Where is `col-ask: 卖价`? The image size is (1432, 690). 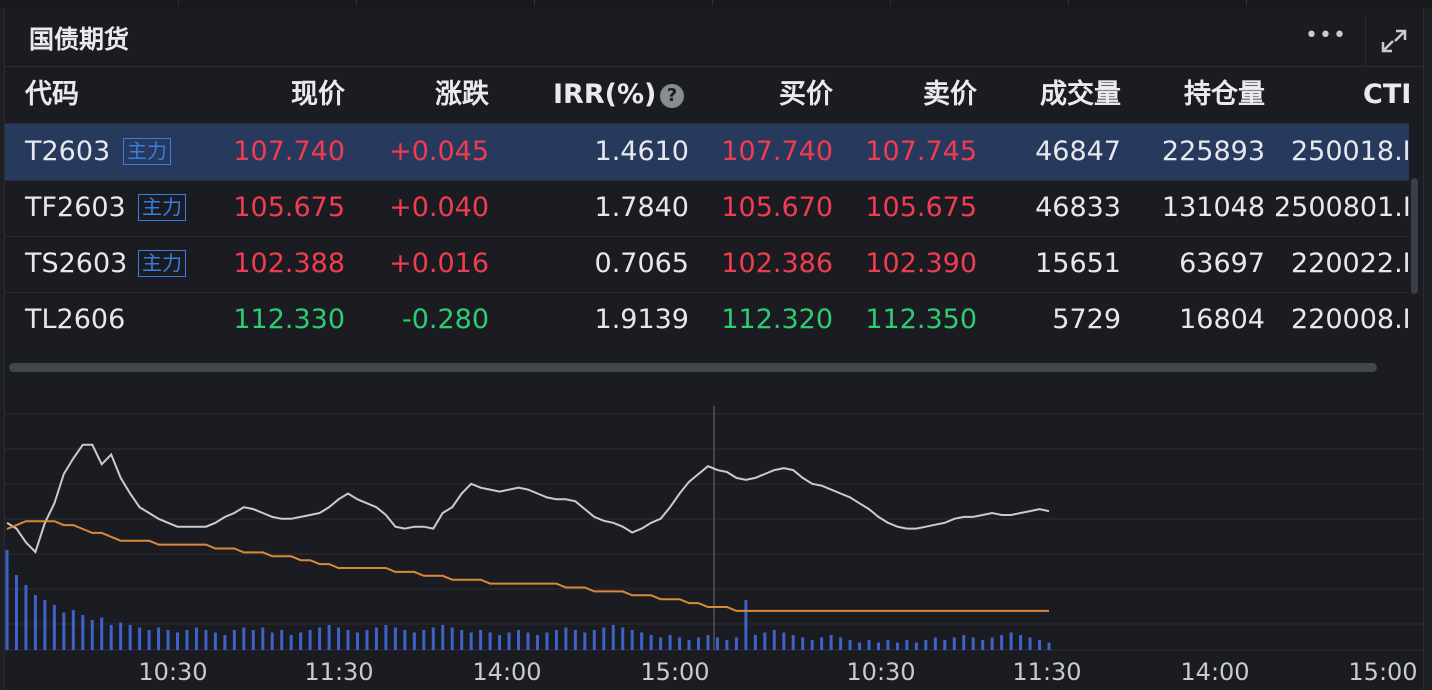
col-ask: 卖价 is located at coordinates (927, 95).